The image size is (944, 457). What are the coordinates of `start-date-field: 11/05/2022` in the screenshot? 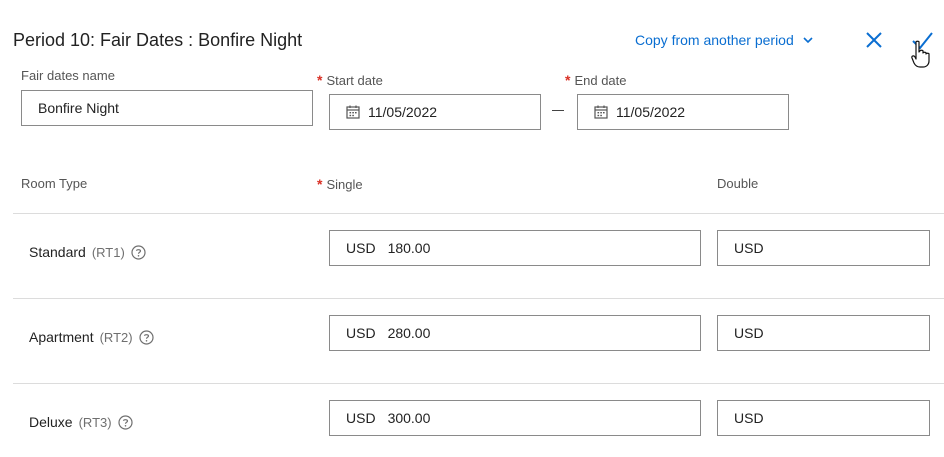 It's located at (435, 112).